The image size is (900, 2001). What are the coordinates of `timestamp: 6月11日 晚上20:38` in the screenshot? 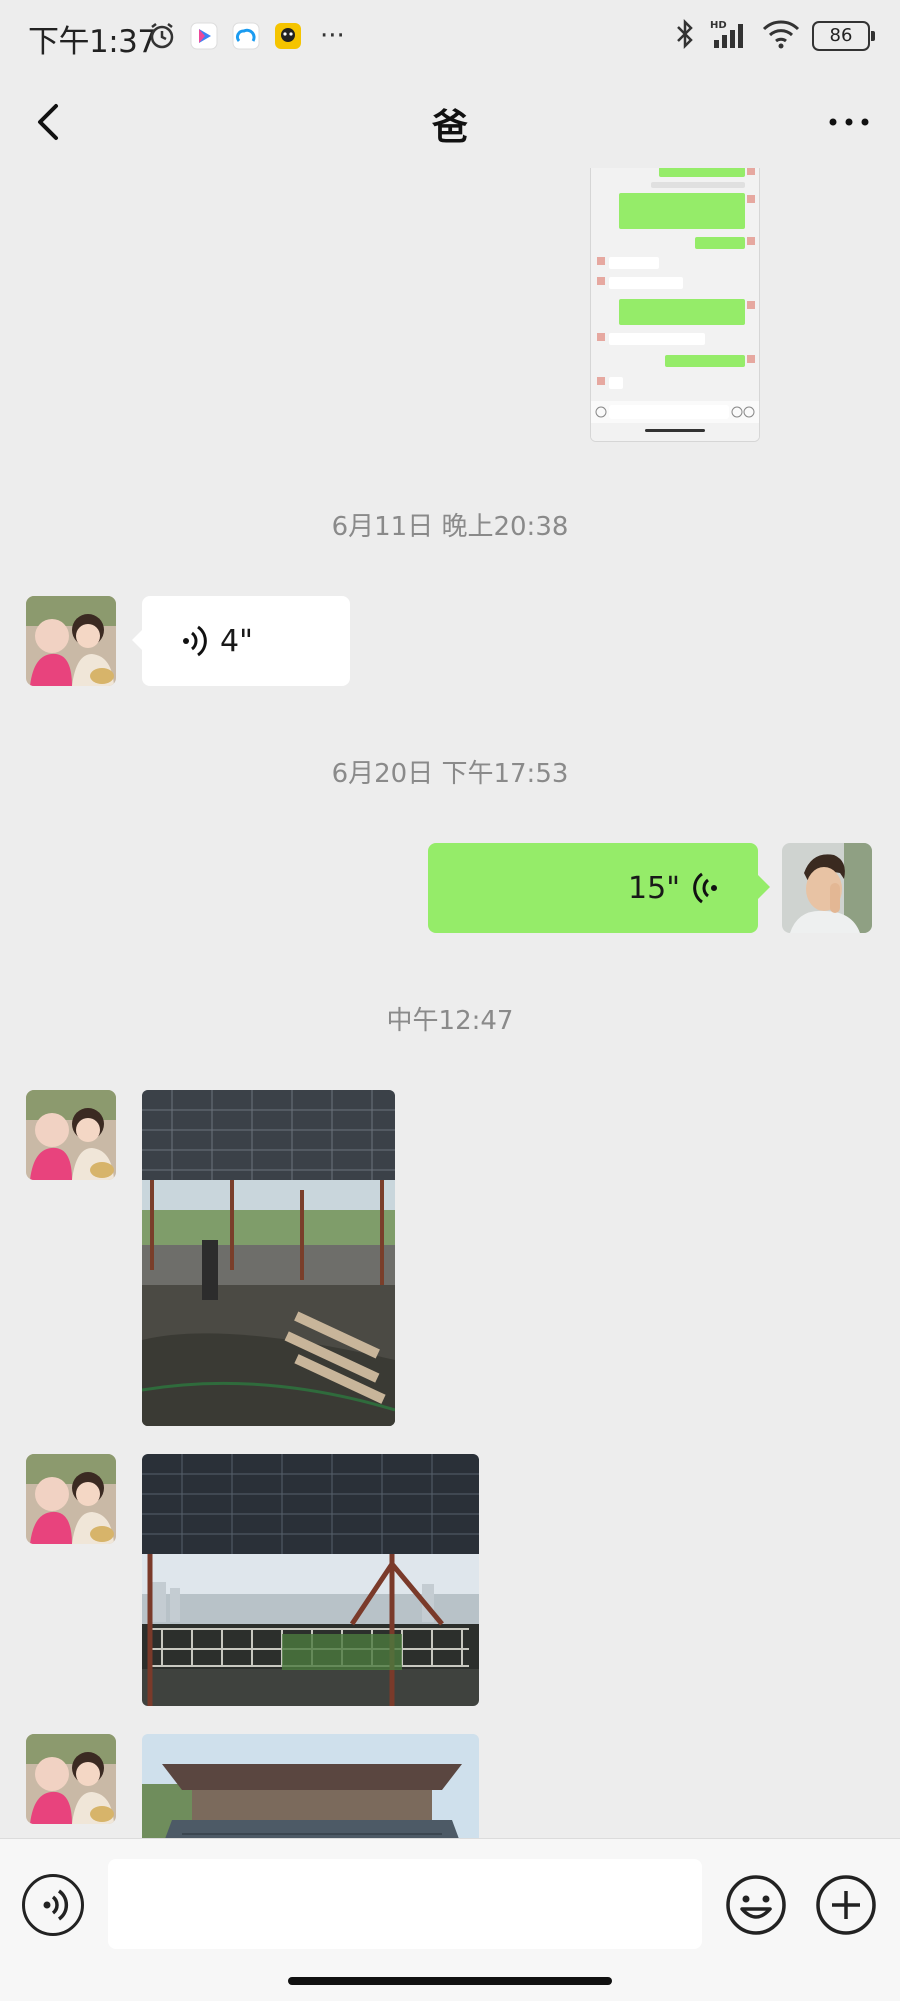 It's located at (450, 527).